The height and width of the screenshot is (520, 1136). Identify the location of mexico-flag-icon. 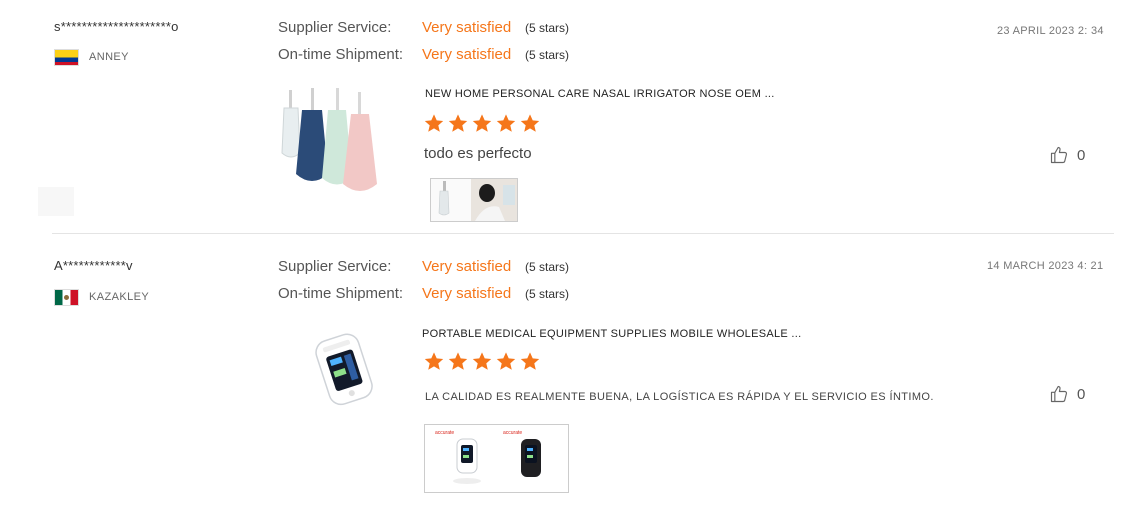
(66, 297).